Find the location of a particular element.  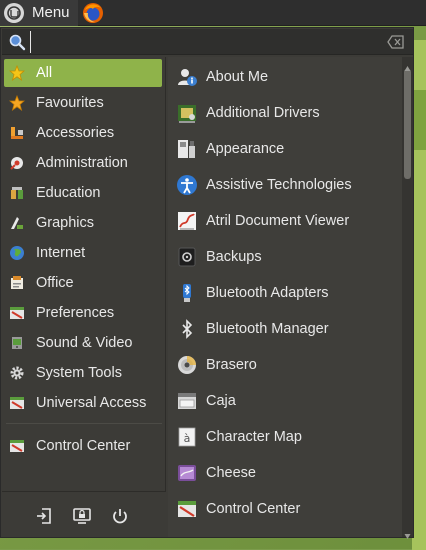

app-caja: Caja is located at coordinates (285, 401).